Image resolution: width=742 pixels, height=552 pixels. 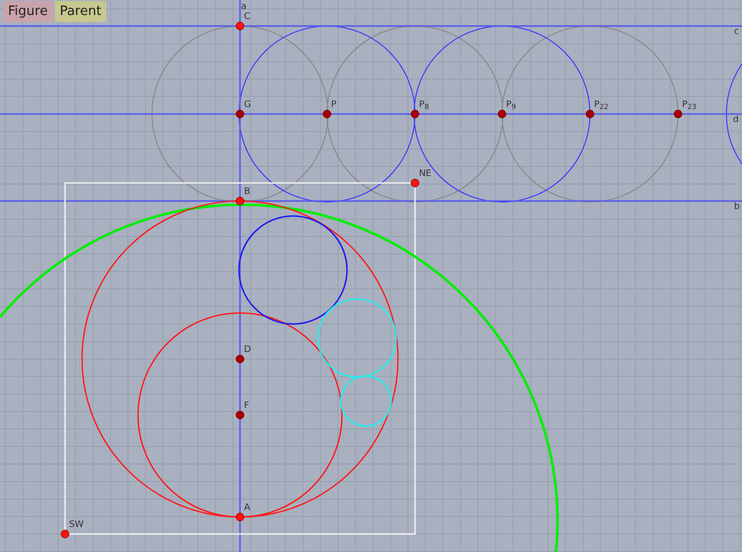 I want to click on tab: Figure, so click(x=28, y=11).